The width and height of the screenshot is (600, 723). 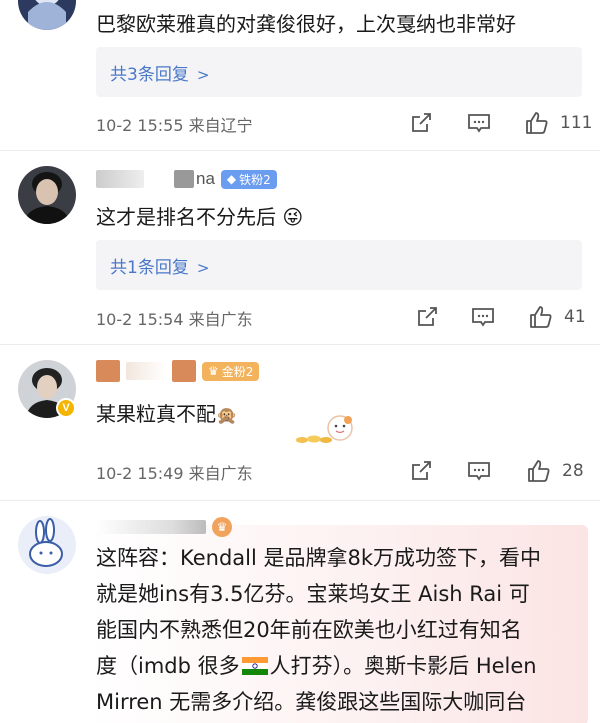 I want to click on meta-row: 10-2 15:54 来自广东 41, so click(x=341, y=317).